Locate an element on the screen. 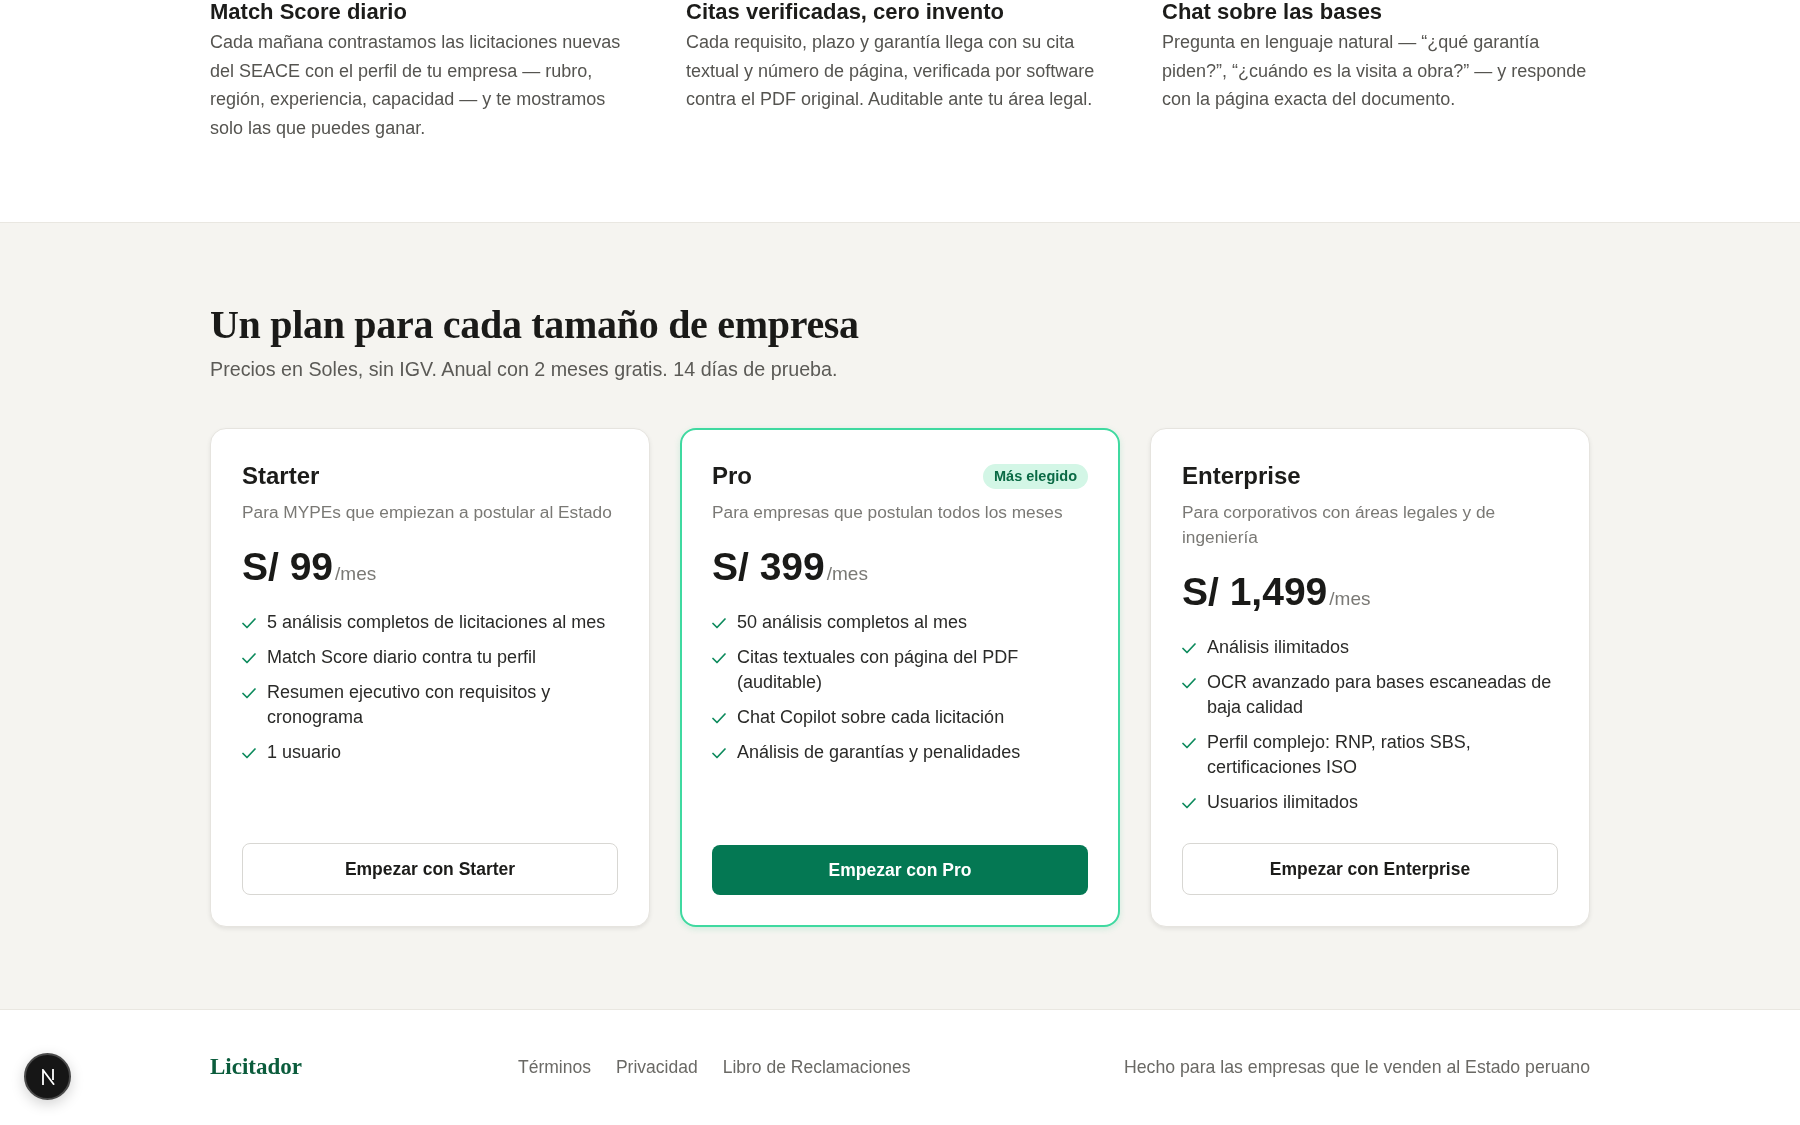 Image resolution: width=1800 pixels, height=1125 pixels. logo-icon is located at coordinates (47, 1076).